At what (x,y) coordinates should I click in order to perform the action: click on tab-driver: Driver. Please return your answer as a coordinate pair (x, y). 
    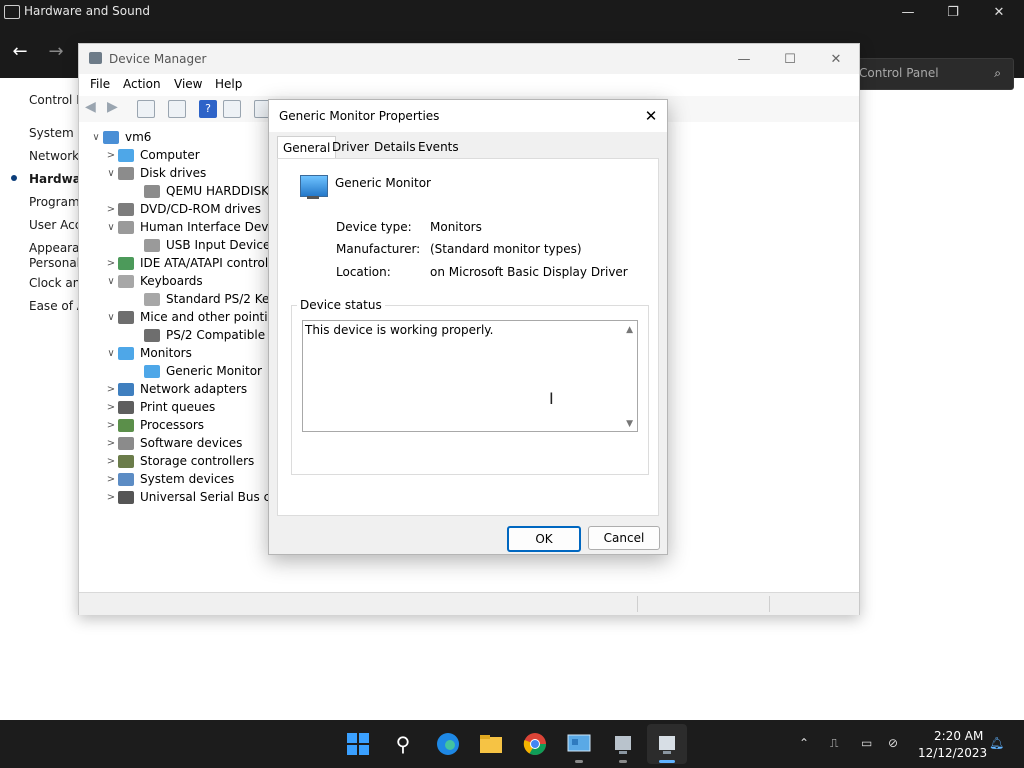
    Looking at the image, I should click on (350, 147).